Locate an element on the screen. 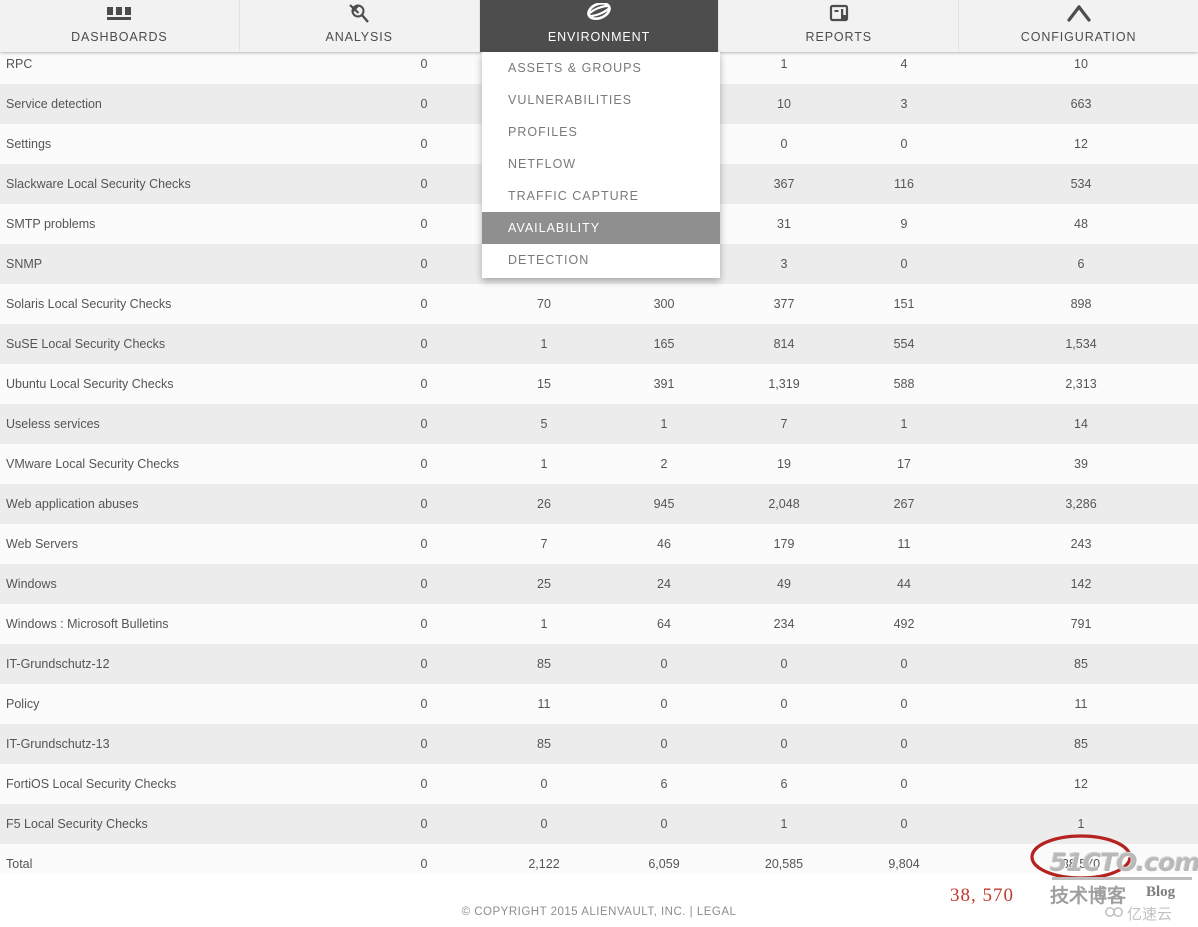 The height and width of the screenshot is (927, 1198). row-value-cell: 49 is located at coordinates (784, 584).